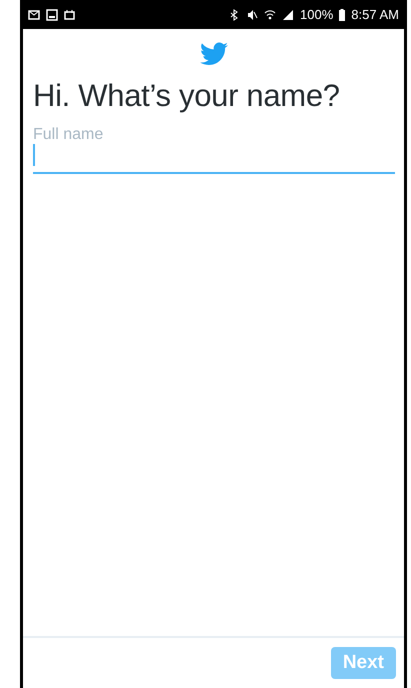  I want to click on bird-logo-icon, so click(214, 54).